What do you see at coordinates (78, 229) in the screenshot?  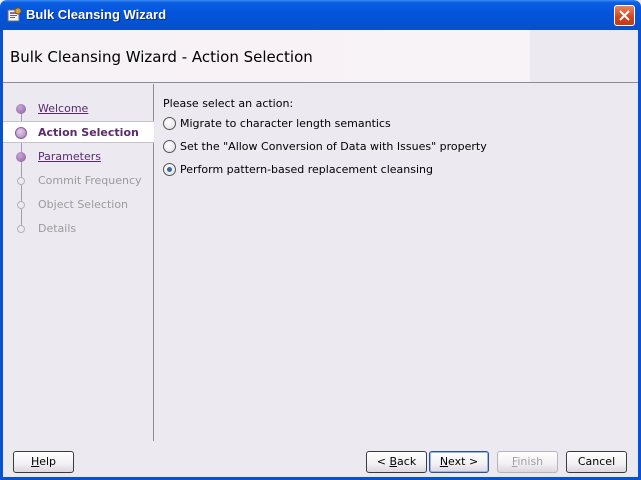 I see `step-details: Details` at bounding box center [78, 229].